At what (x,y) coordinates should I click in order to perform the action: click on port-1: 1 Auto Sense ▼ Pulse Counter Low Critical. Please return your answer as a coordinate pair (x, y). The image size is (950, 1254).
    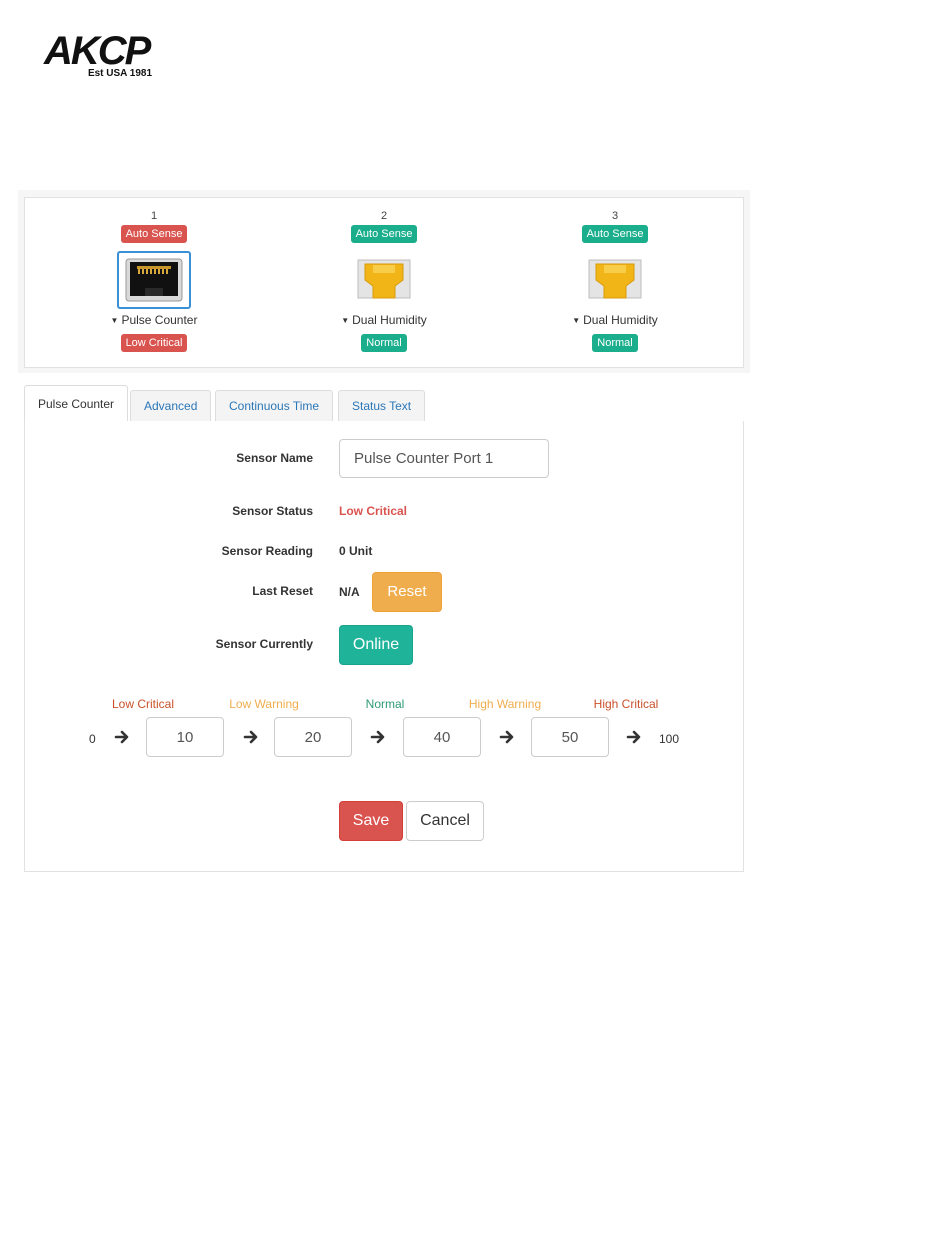
    Looking at the image, I should click on (154, 280).